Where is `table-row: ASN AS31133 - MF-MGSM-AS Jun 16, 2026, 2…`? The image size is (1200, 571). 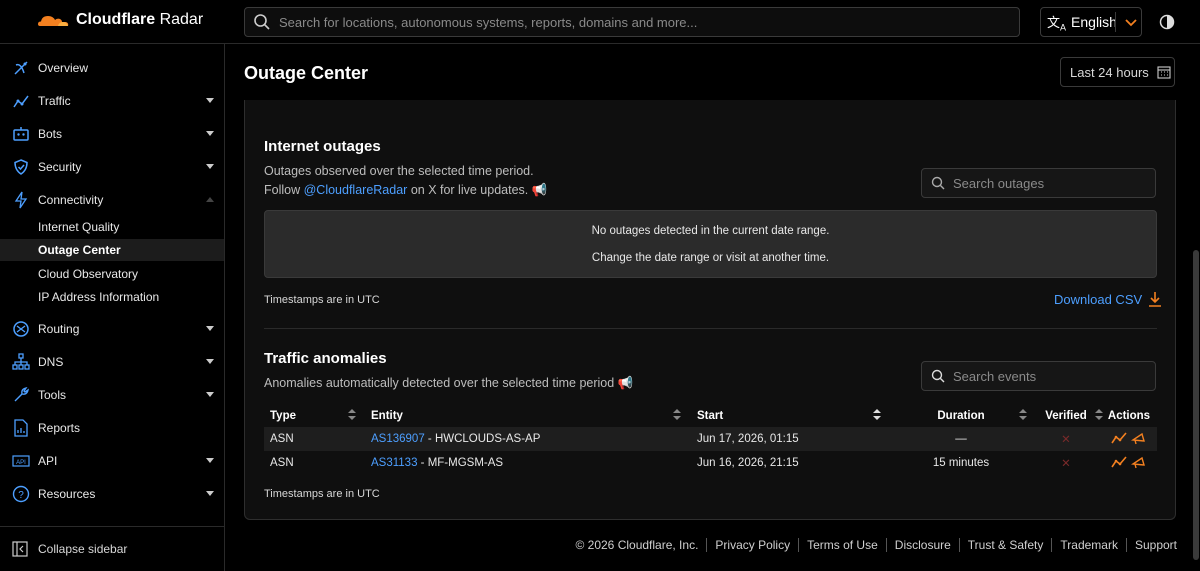
table-row: ASN AS31133 - MF-MGSM-AS Jun 16, 2026, 2… is located at coordinates (710, 463).